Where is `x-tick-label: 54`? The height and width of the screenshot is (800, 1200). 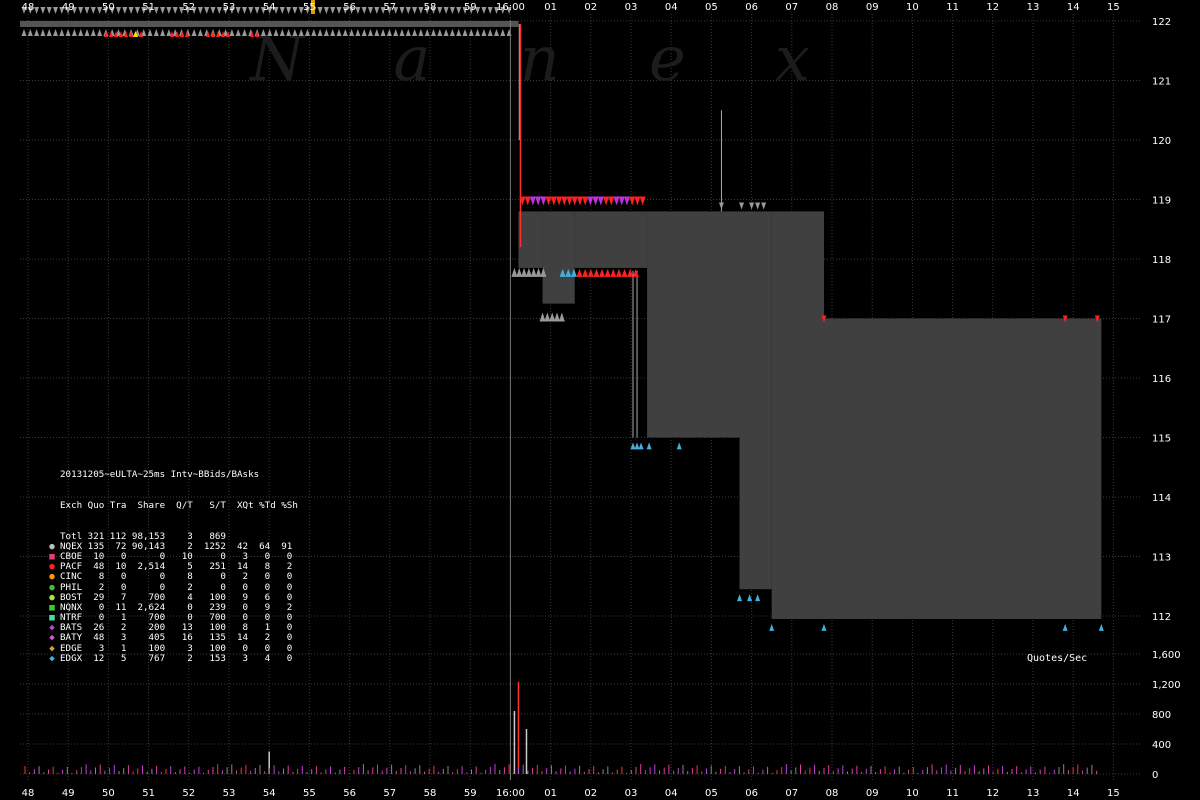
x-tick-label: 54 is located at coordinates (269, 7).